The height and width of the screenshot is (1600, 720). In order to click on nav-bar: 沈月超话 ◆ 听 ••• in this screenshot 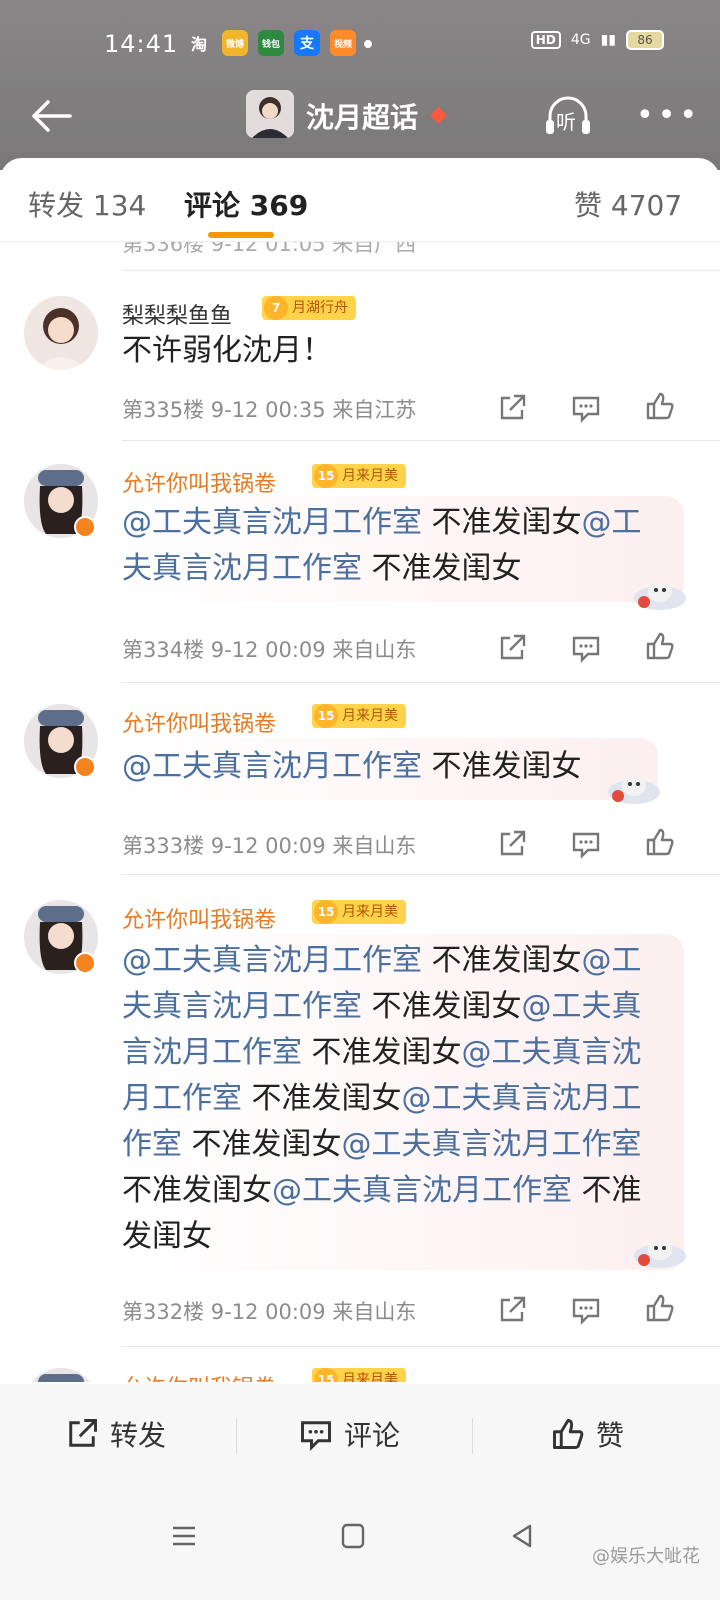, I will do `click(360, 116)`.